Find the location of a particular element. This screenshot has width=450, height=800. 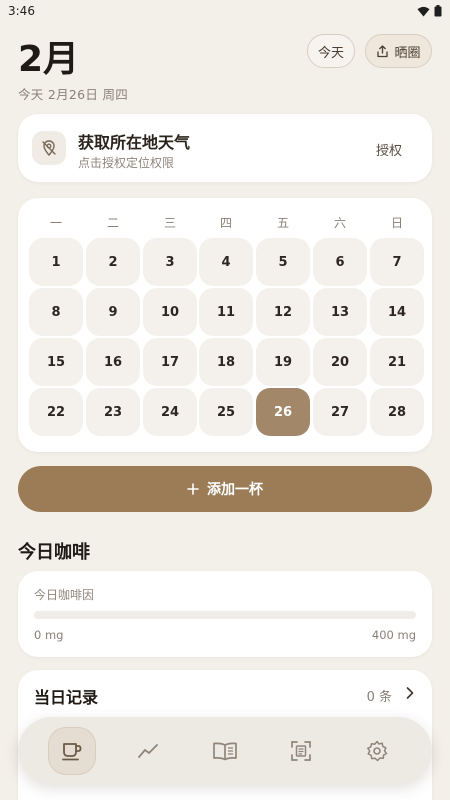

calendar-day: 28 is located at coordinates (397, 412).